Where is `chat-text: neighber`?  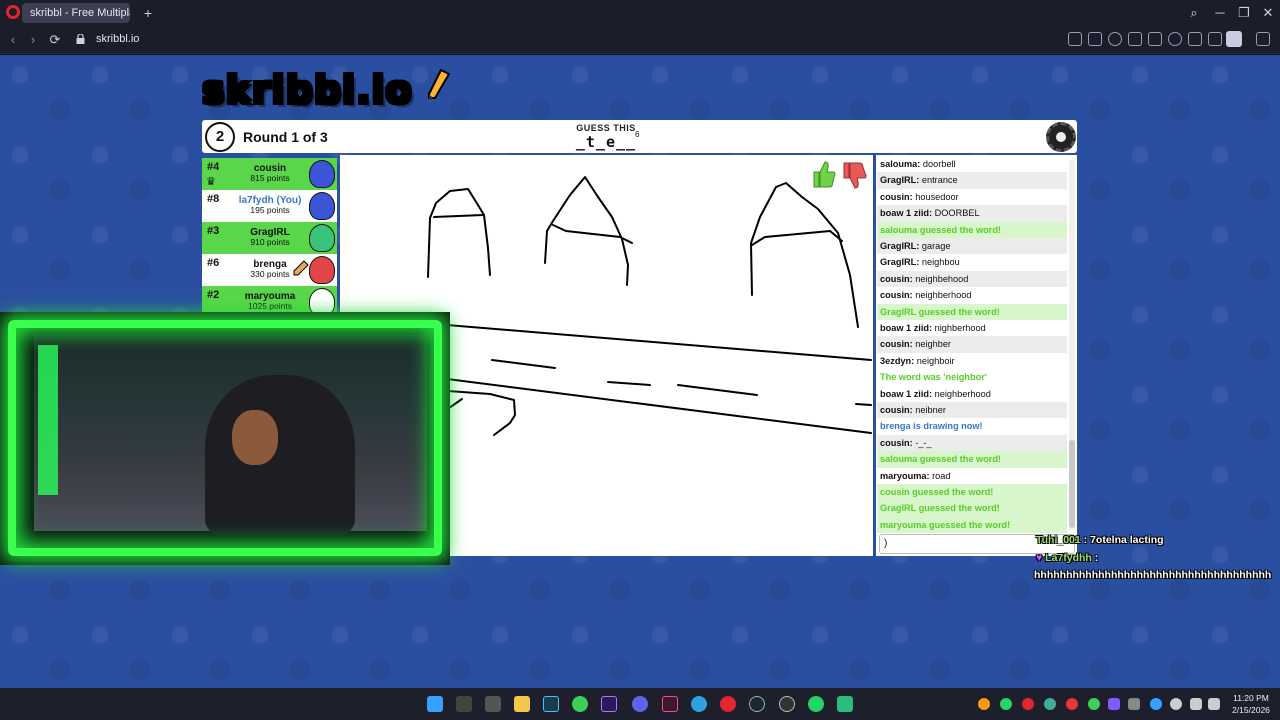 chat-text: neighber is located at coordinates (933, 344).